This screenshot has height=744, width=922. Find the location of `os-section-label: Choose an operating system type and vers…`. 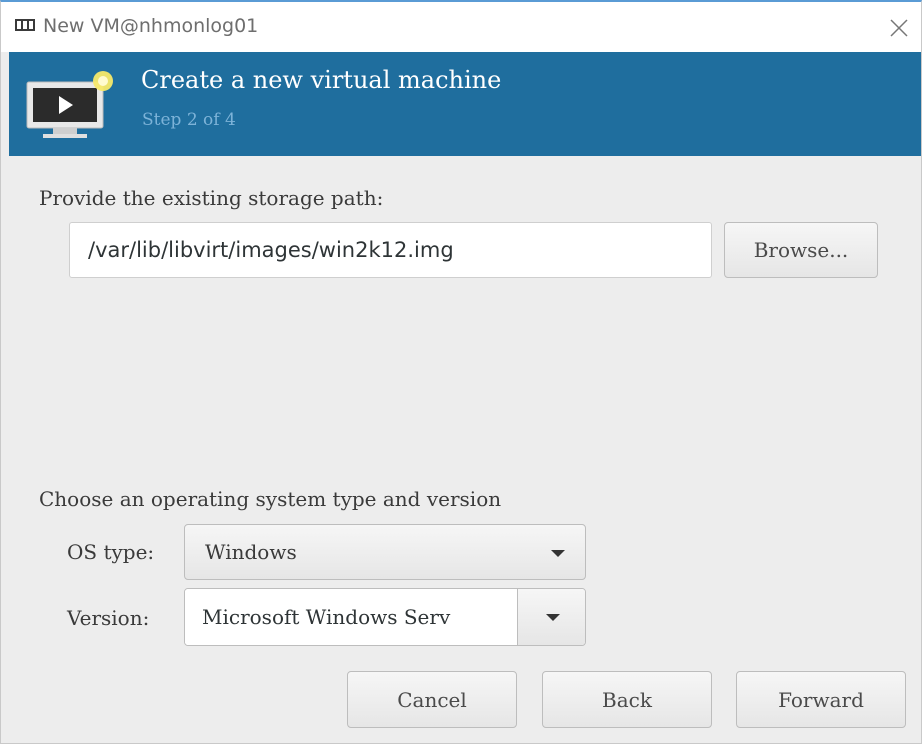

os-section-label: Choose an operating system type and vers… is located at coordinates (270, 499).